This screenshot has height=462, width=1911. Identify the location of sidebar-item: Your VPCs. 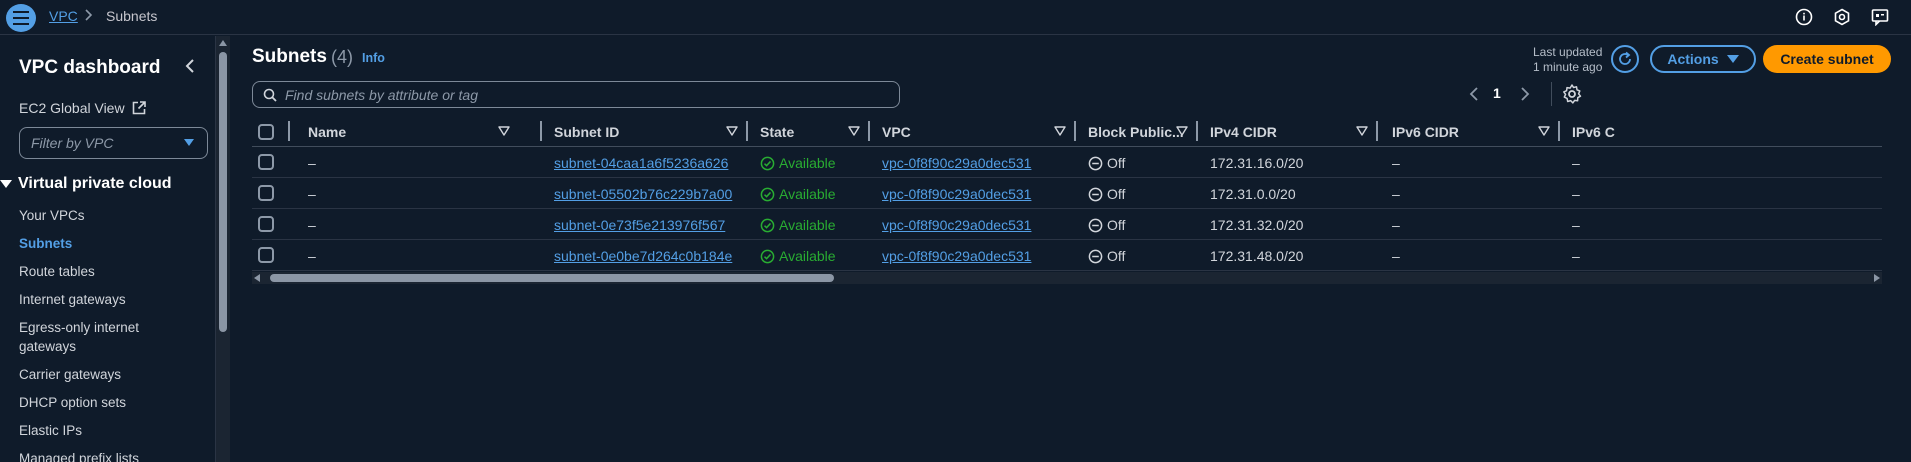
(94, 215).